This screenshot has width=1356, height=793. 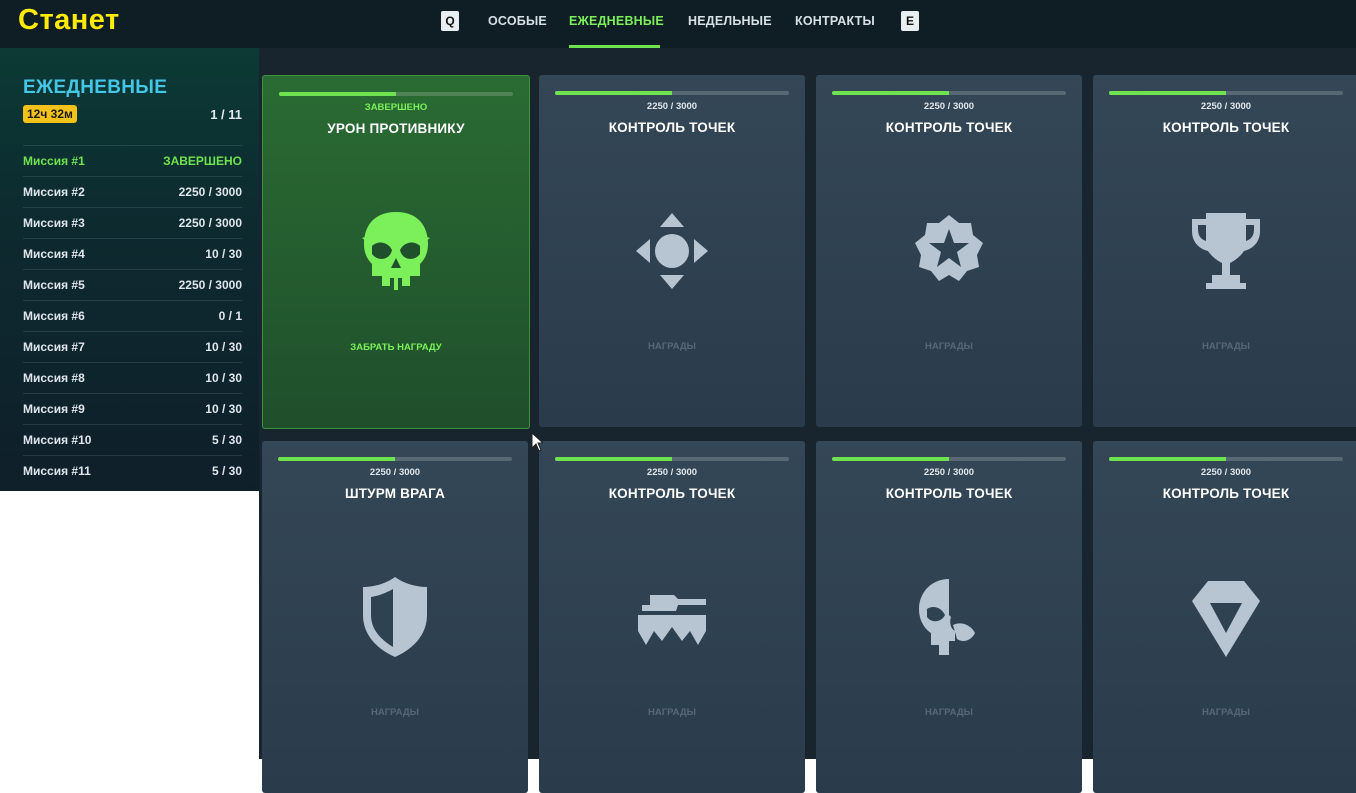 I want to click on mission-name: Миссия #8, so click(x=54, y=378).